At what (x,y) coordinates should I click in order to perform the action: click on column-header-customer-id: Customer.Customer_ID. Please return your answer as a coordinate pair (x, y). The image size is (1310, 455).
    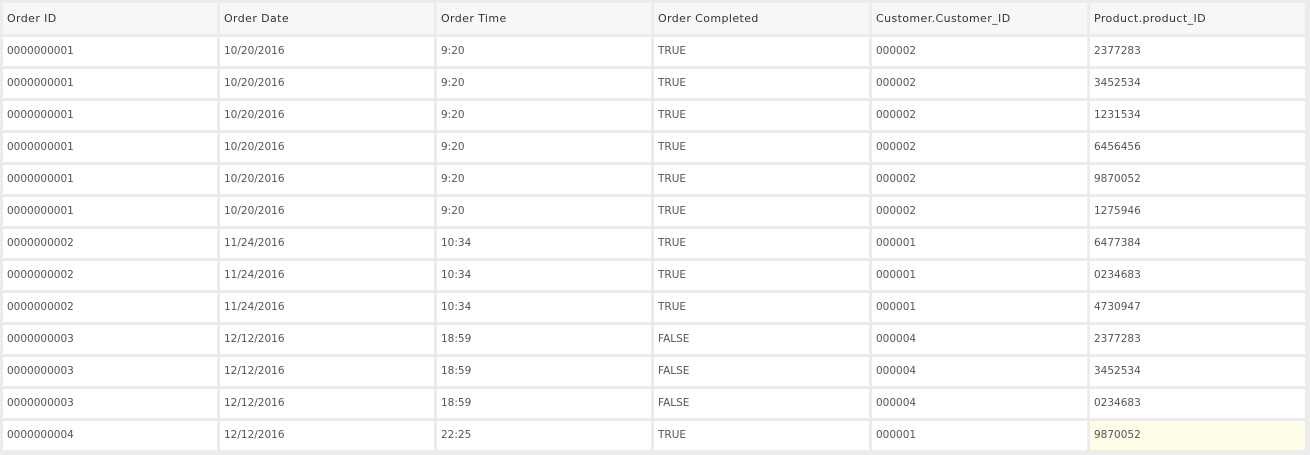
    Looking at the image, I should click on (979, 18).